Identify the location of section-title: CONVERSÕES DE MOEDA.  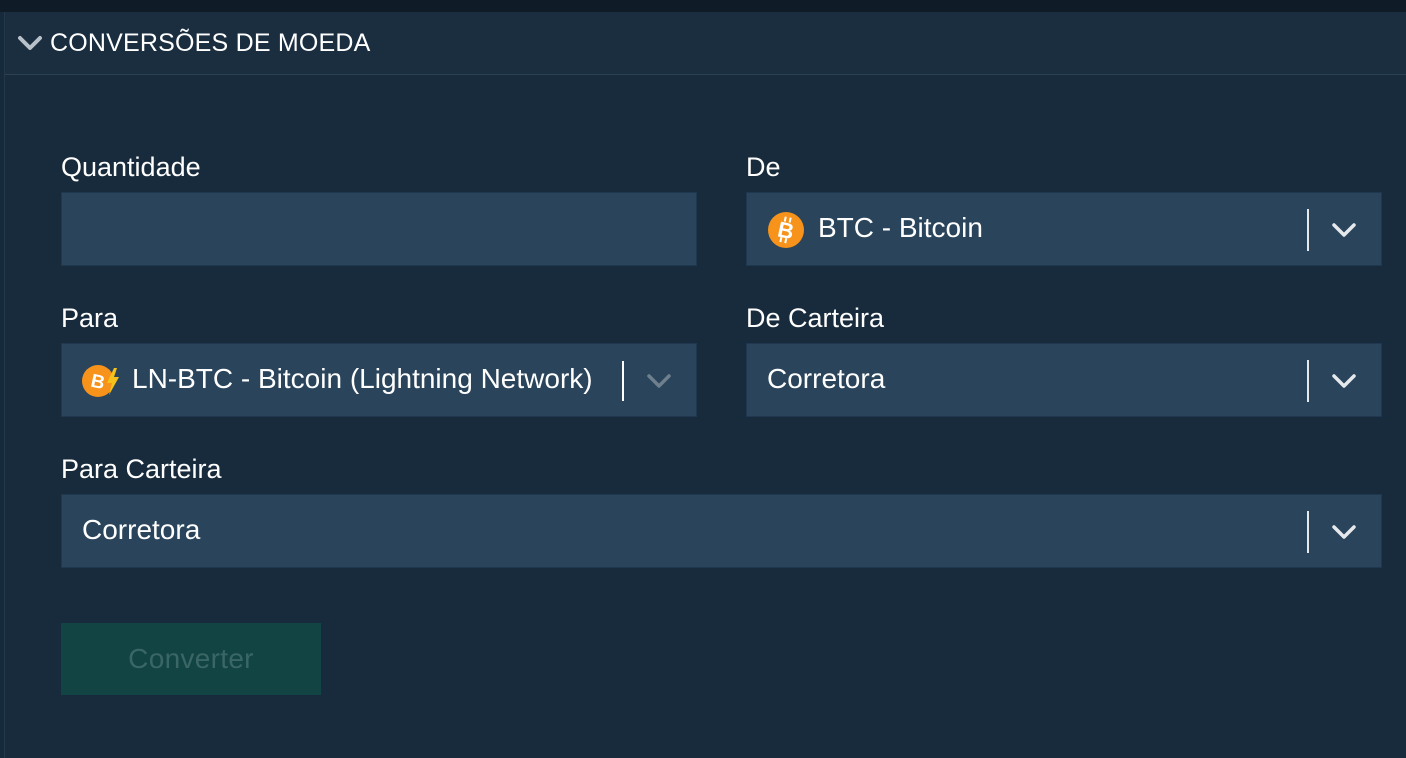
(210, 43).